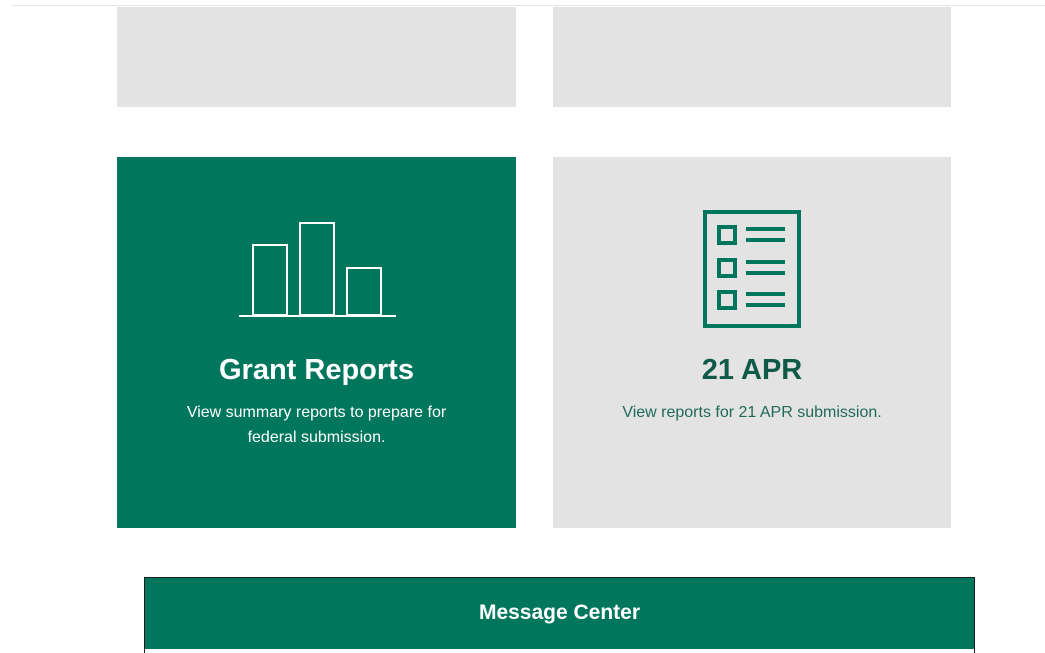 This screenshot has height=653, width=1045. I want to click on tile-top-right, so click(752, 57).